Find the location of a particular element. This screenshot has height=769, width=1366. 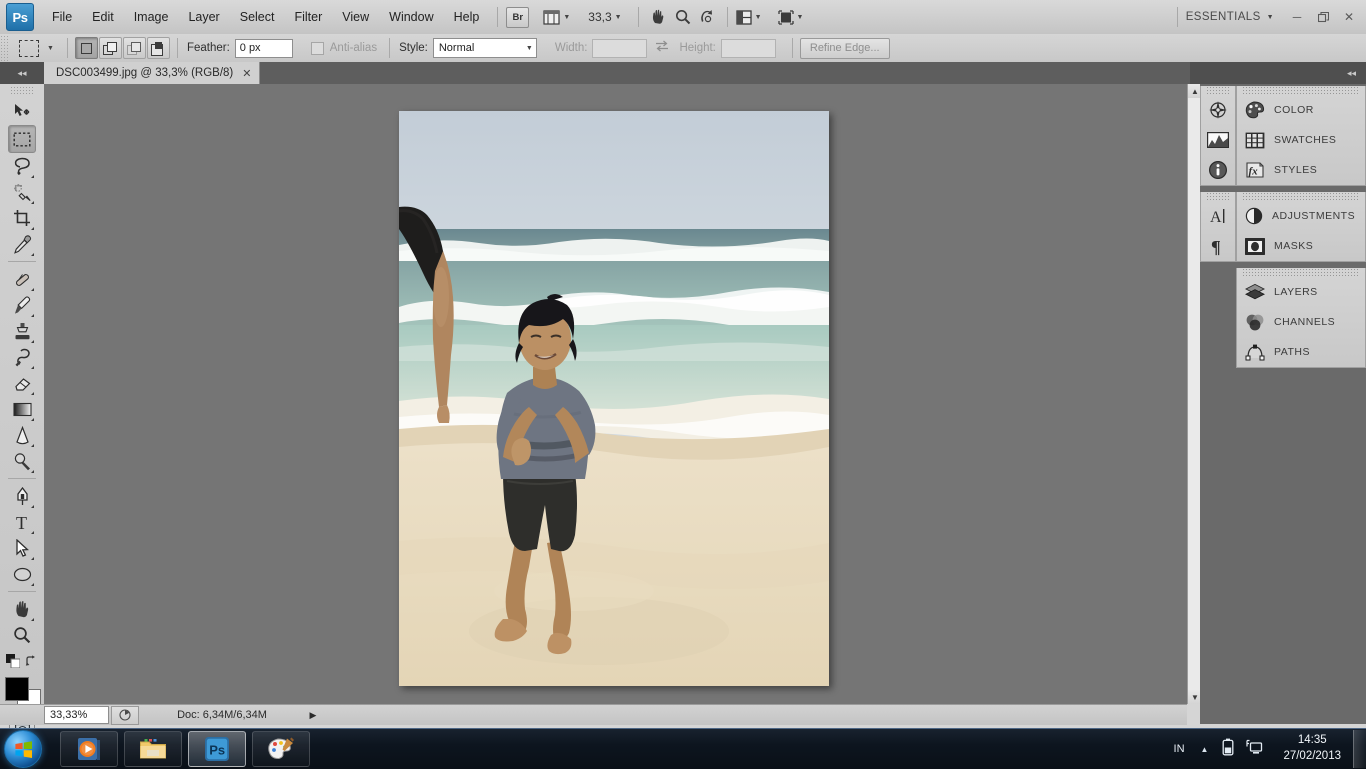

panel-tab-swatches: SWATCHES is located at coordinates (1301, 140).